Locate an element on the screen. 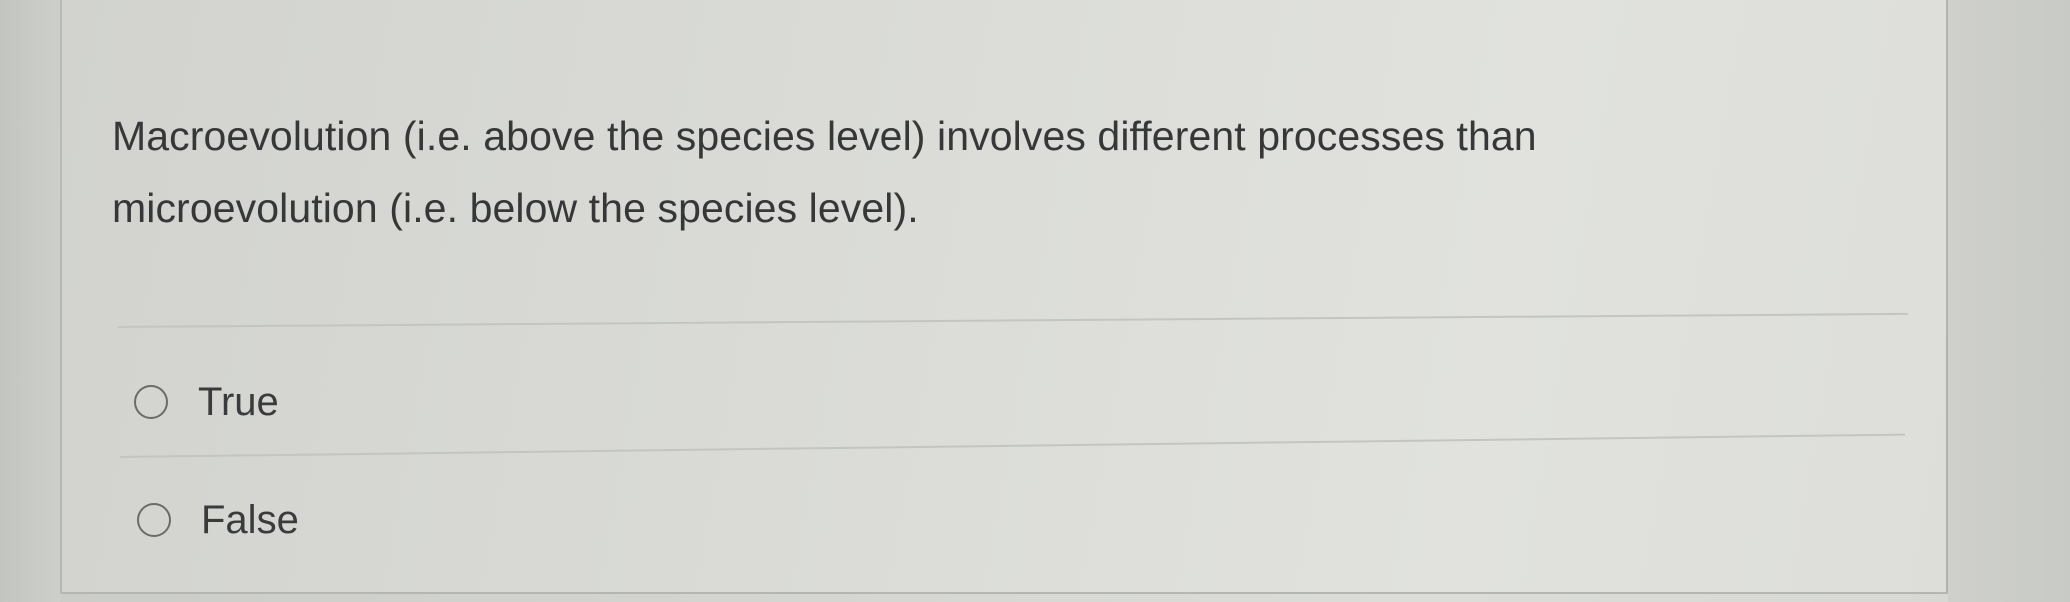  answer-label-true: True is located at coordinates (238, 402).